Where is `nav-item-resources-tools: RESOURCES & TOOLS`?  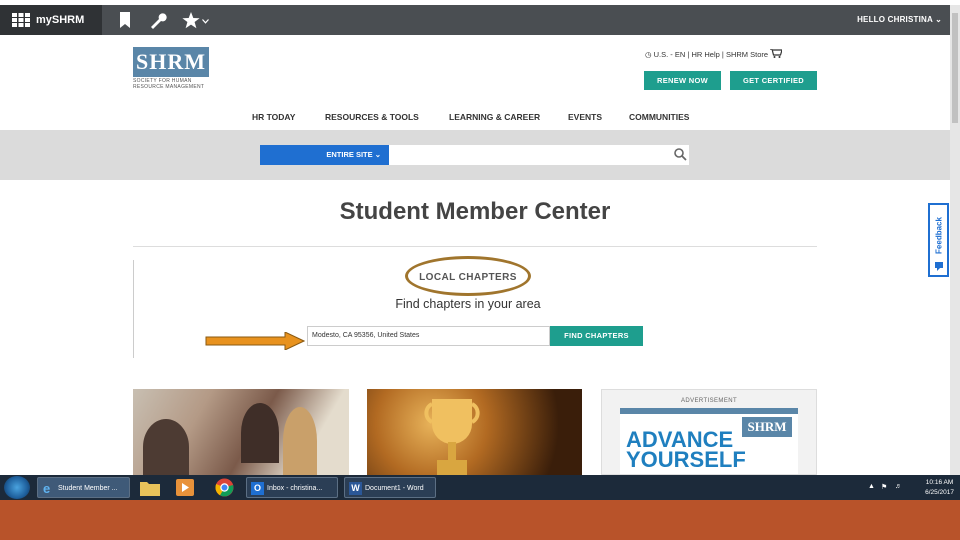 nav-item-resources-tools: RESOURCES & TOOLS is located at coordinates (372, 117).